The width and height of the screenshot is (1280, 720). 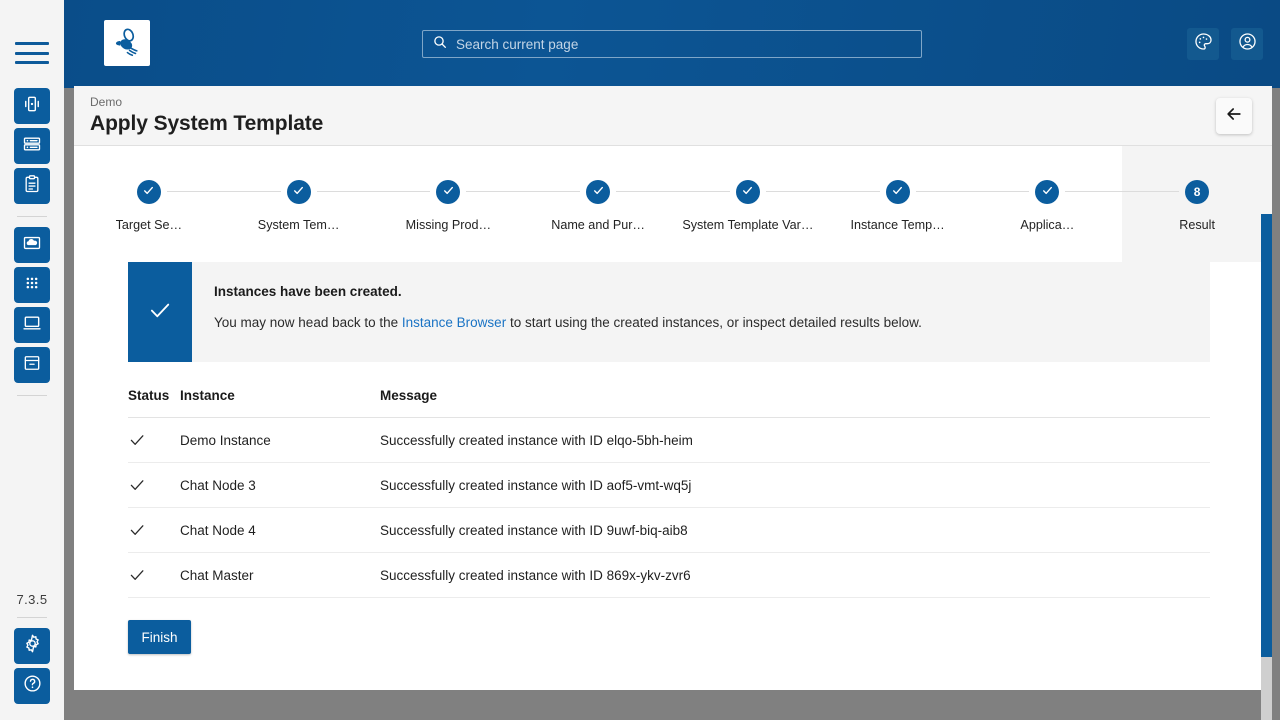 I want to click on rail-item-help, so click(x=32, y=686).